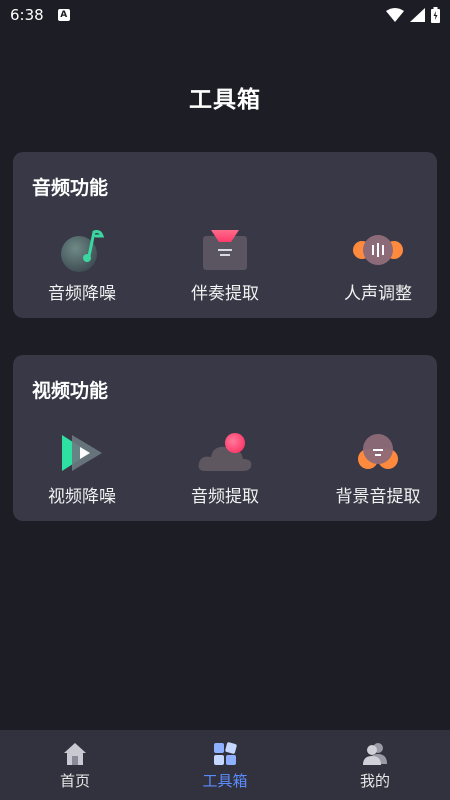  I want to click on audio-section-title: 音频功能, so click(70, 188).